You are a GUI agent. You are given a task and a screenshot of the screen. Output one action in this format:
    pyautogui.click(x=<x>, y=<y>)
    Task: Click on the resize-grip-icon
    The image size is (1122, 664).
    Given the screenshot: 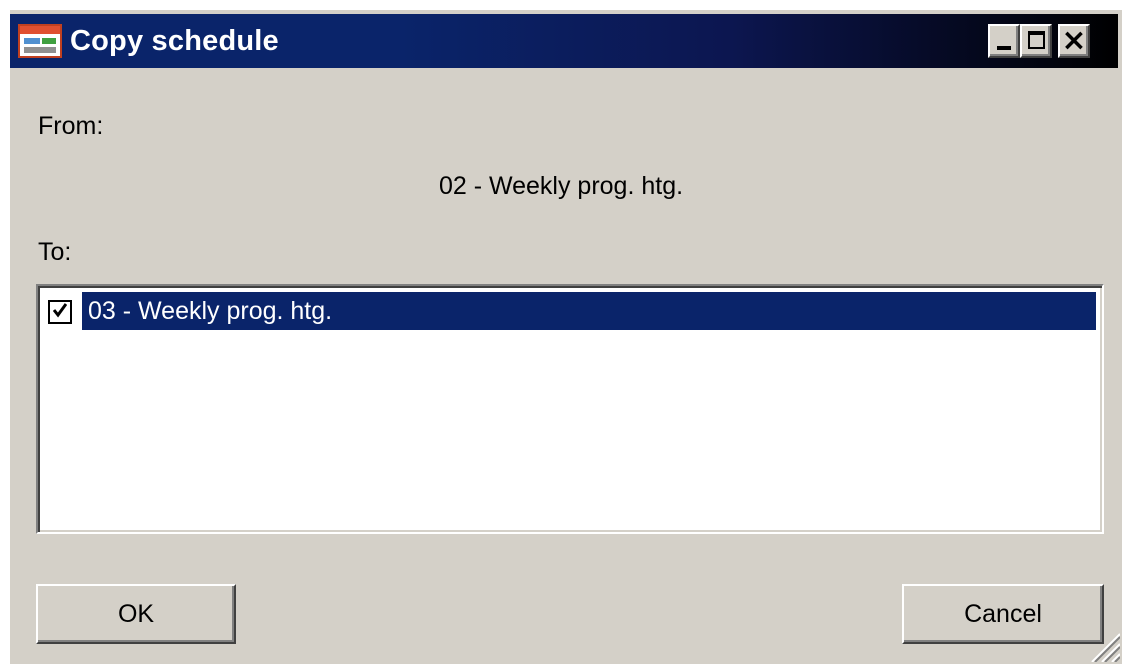 What is the action you would take?
    pyautogui.click(x=1103, y=645)
    